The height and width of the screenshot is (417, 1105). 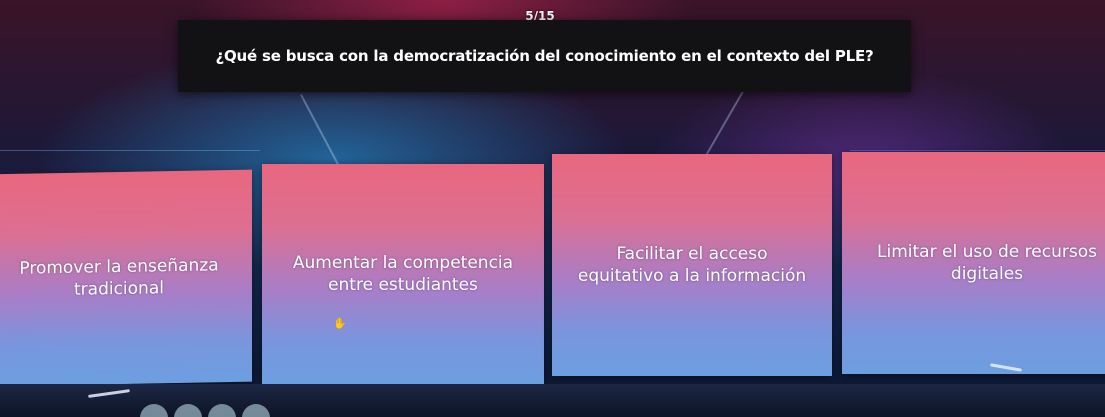 What do you see at coordinates (119, 277) in the screenshot?
I see `answer-option-label: Promover la enseñanza tradicional` at bounding box center [119, 277].